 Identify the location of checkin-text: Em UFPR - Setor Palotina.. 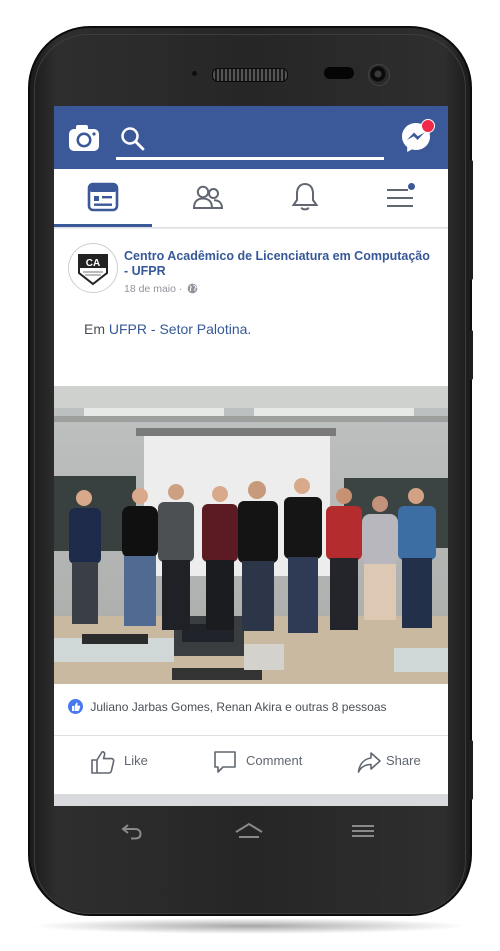
(167, 329).